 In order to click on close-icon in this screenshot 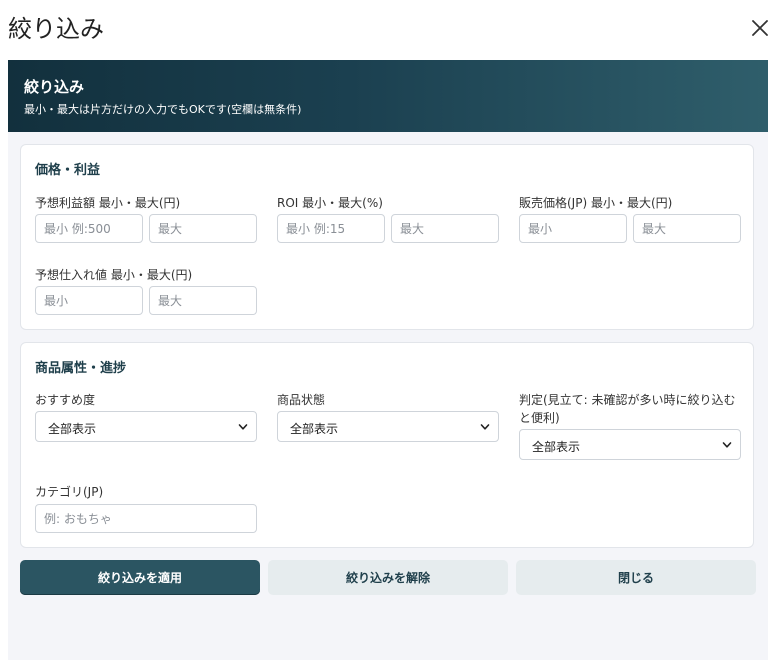, I will do `click(760, 28)`.